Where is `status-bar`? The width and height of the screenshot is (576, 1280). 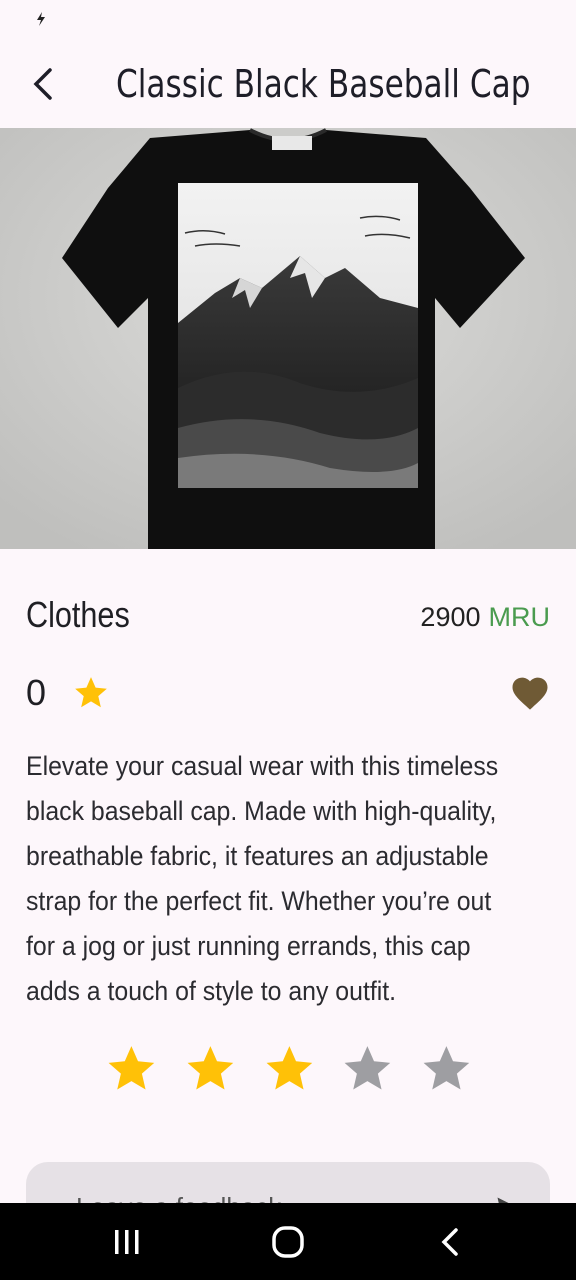
status-bar is located at coordinates (288, 20).